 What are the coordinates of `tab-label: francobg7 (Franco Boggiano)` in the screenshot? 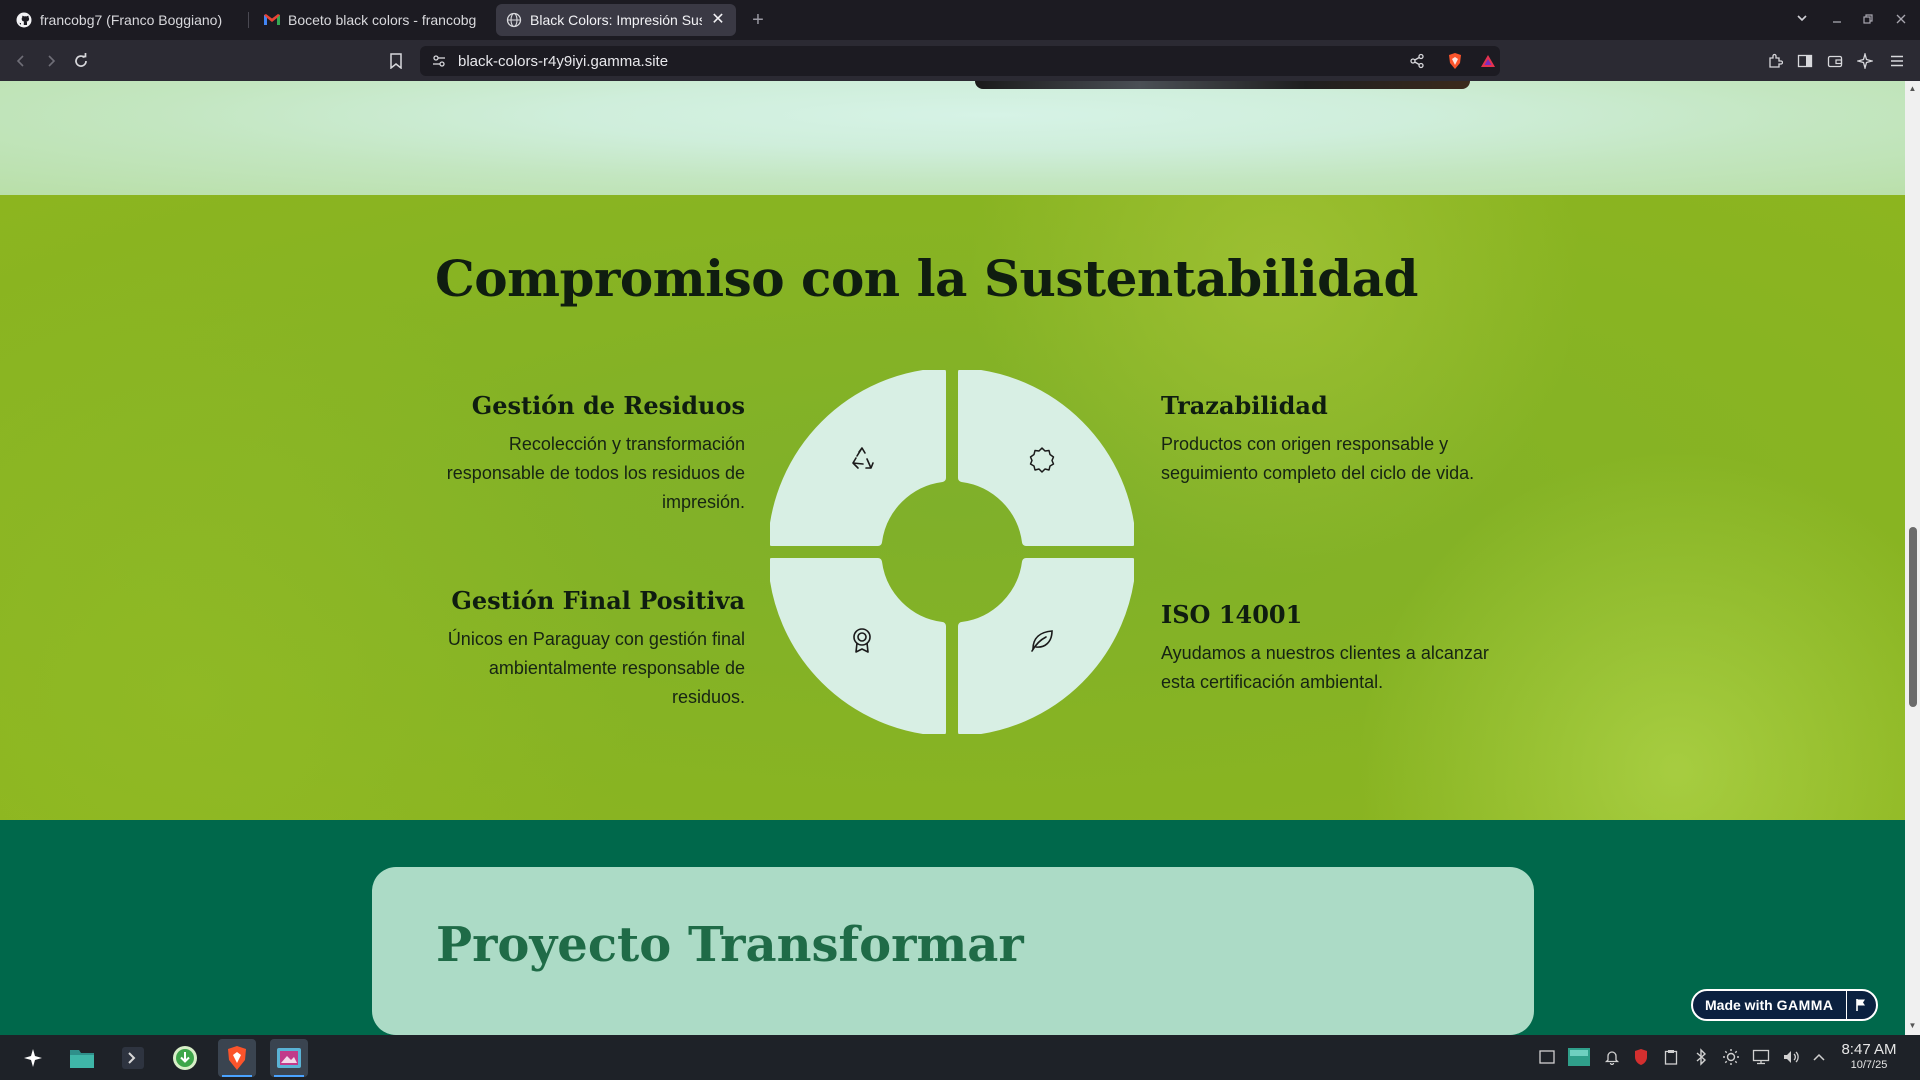 It's located at (131, 20).